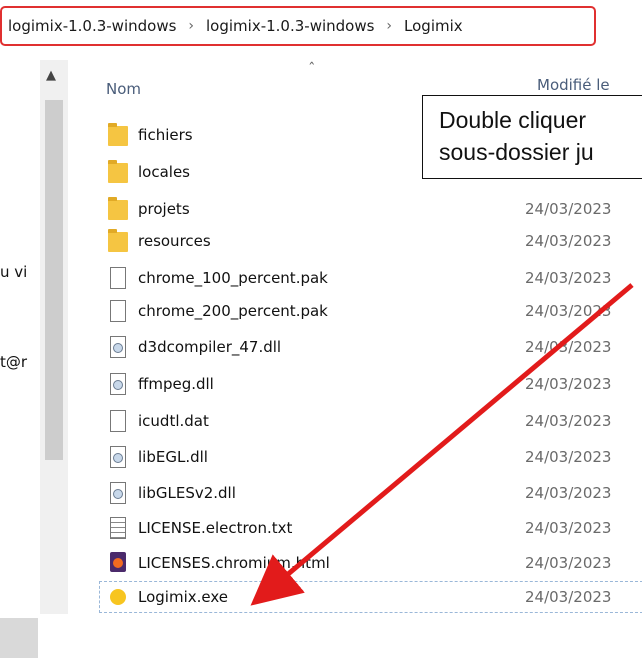  What do you see at coordinates (176, 384) in the screenshot?
I see `file-name: ffmpeg.dll` at bounding box center [176, 384].